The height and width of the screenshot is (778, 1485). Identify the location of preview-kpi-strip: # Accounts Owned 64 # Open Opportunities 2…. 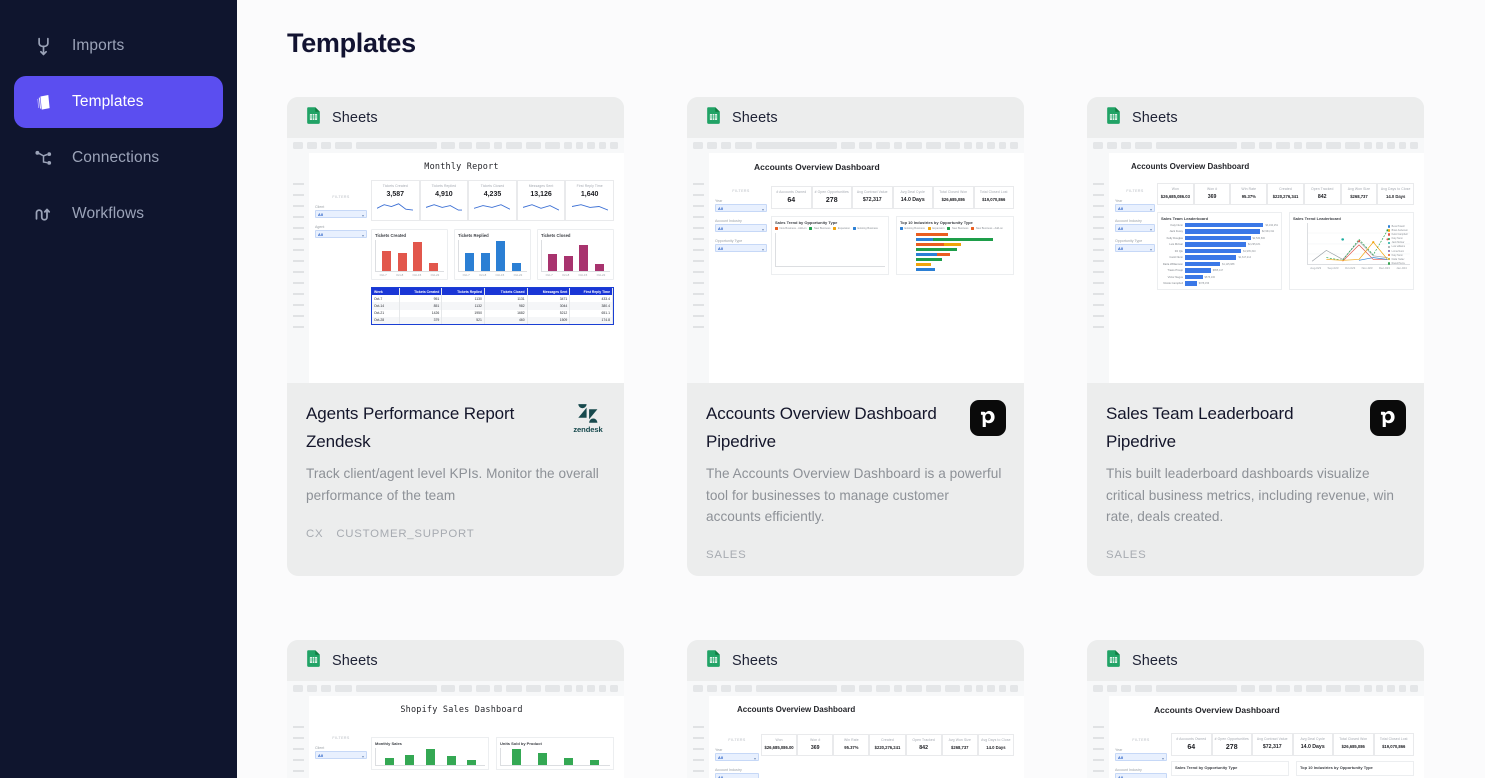
(892, 197).